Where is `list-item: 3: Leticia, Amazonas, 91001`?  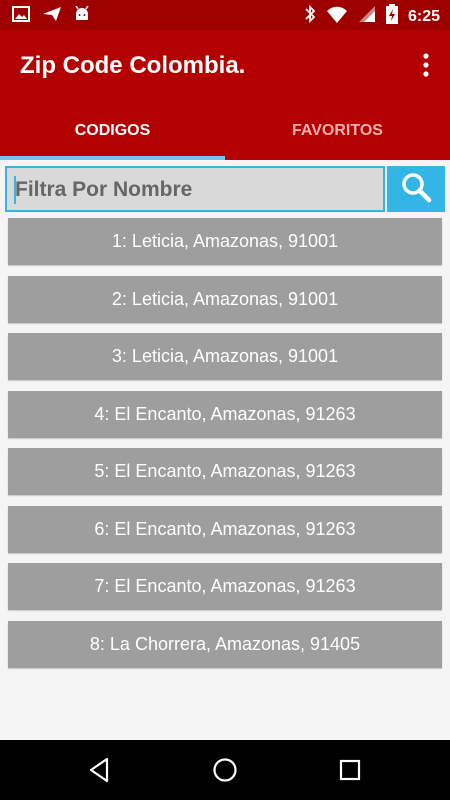
list-item: 3: Leticia, Amazonas, 91001 is located at coordinates (225, 356).